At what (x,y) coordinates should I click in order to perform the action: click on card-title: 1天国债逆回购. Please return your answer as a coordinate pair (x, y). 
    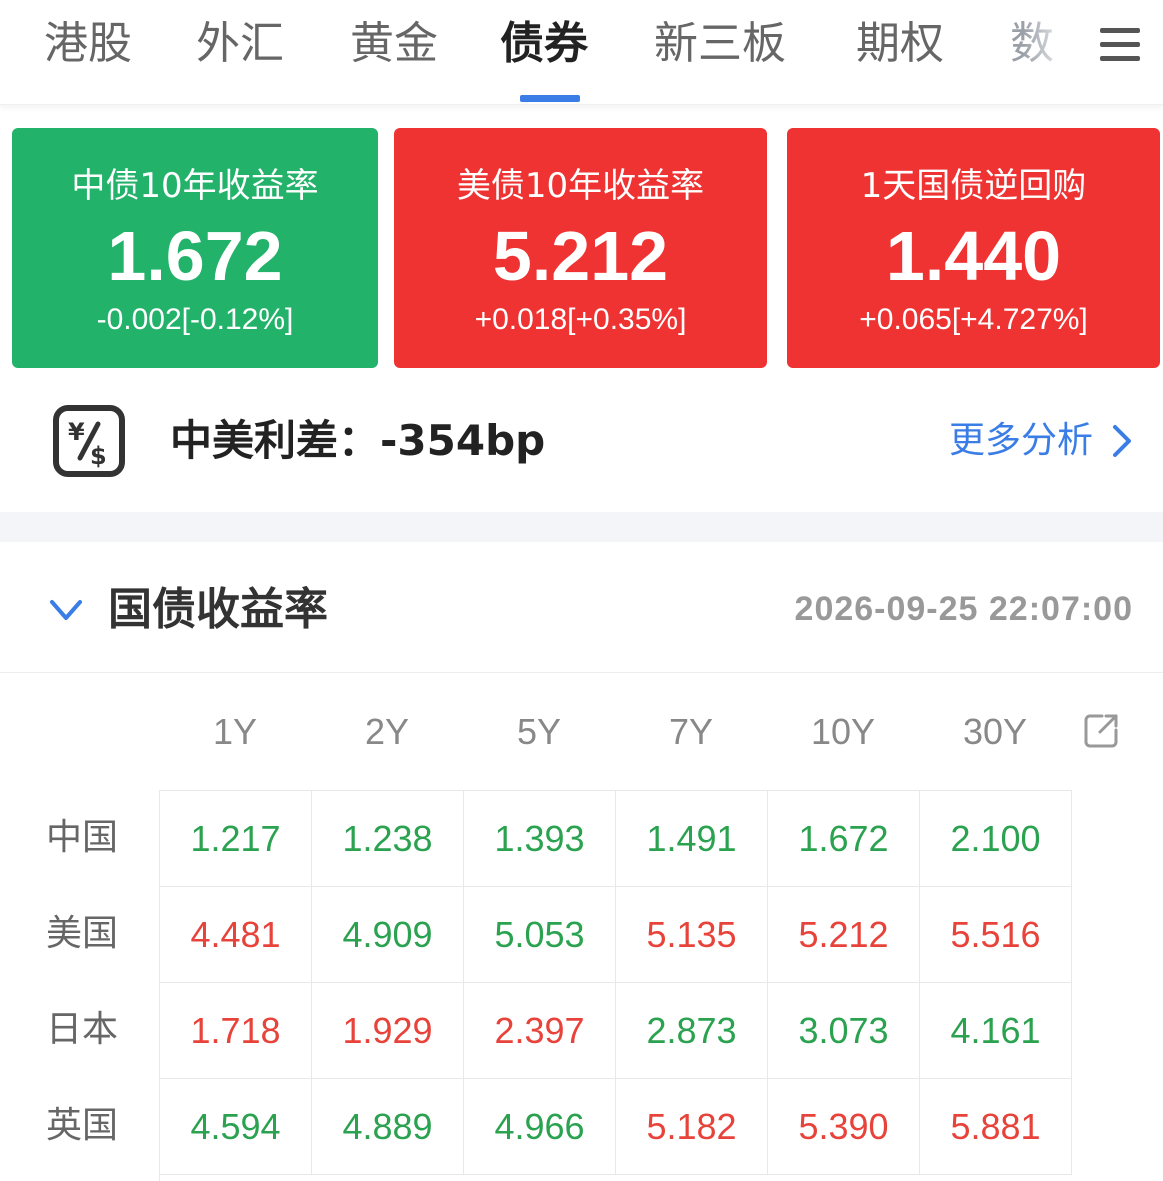
    Looking at the image, I should click on (973, 186).